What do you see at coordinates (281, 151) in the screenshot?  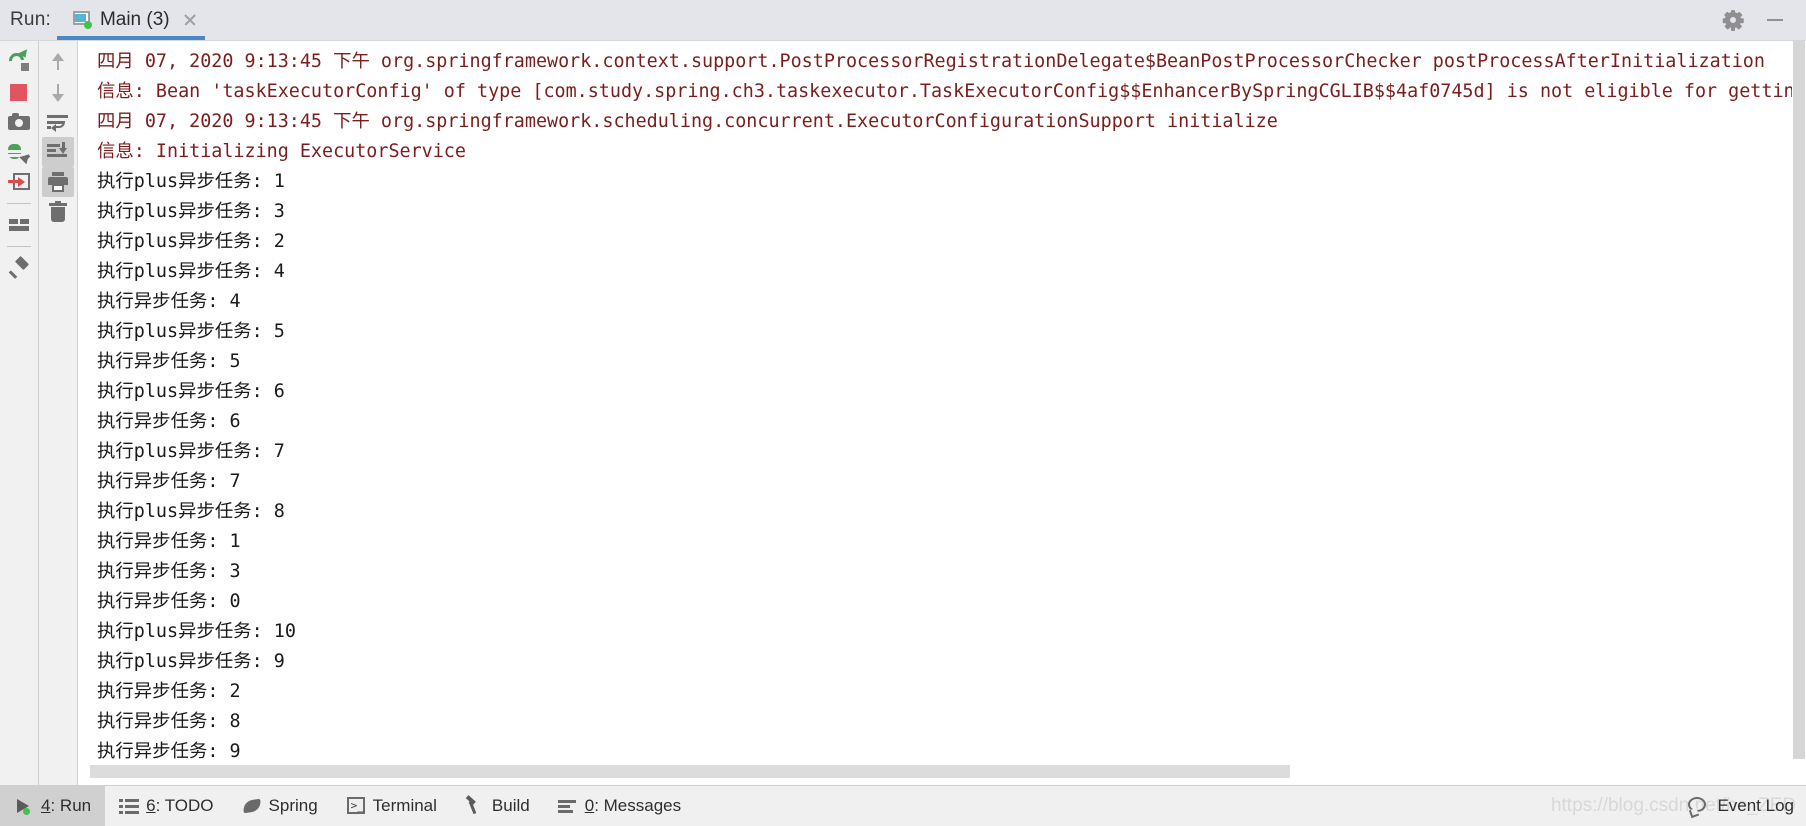 I see `console-line: 信息: Initializing ExecutorService` at bounding box center [281, 151].